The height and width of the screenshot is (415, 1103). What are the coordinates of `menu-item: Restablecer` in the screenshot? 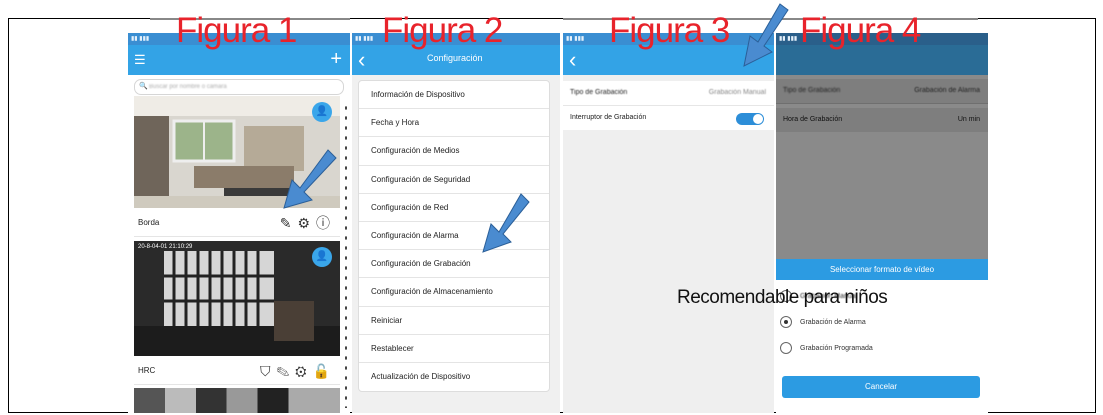 It's located at (454, 349).